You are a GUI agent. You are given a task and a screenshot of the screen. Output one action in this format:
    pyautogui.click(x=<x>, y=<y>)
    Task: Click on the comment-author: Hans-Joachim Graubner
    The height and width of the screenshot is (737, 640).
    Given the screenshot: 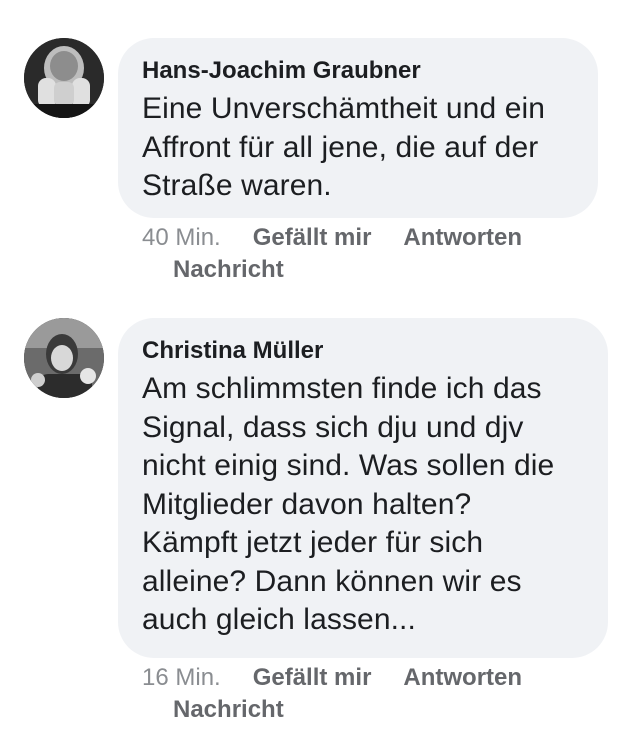 What is the action you would take?
    pyautogui.click(x=358, y=71)
    